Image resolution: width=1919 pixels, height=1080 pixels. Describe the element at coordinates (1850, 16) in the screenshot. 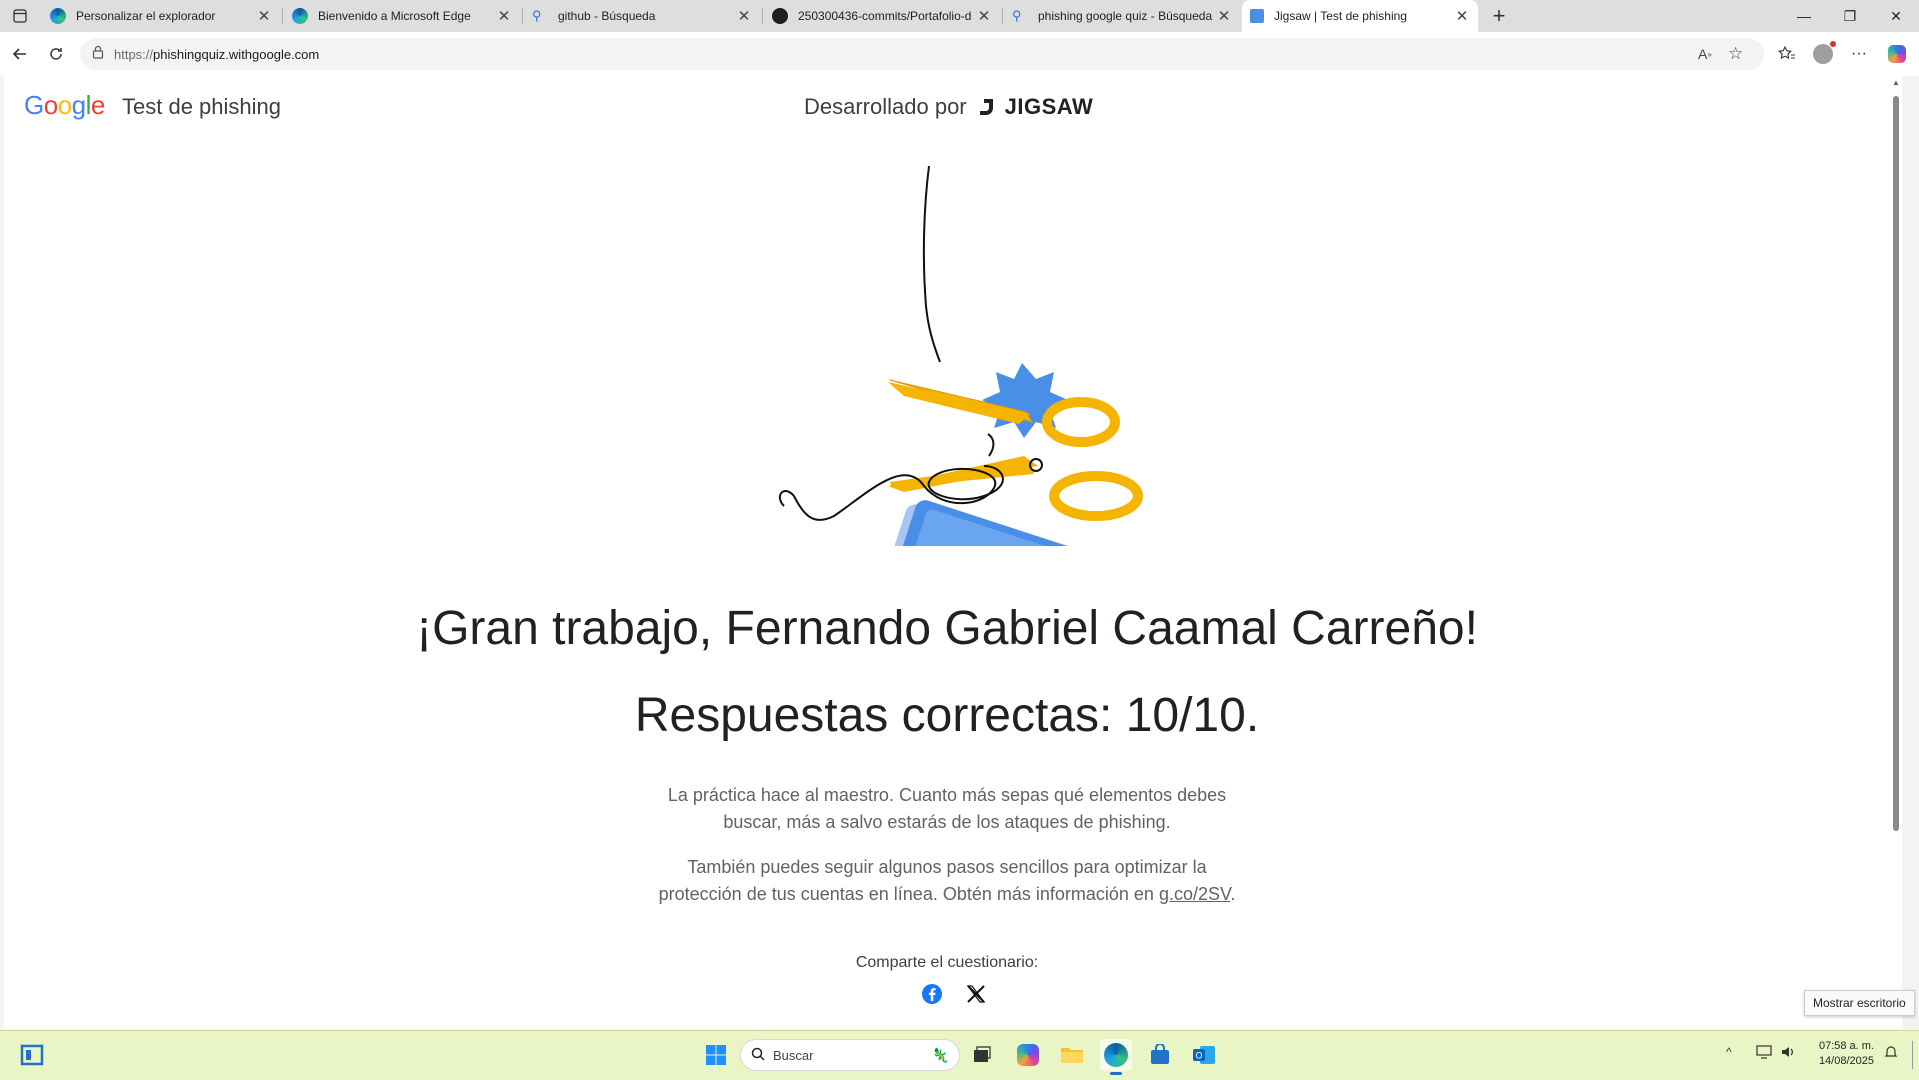

I see `restore-button: ❐` at that location.